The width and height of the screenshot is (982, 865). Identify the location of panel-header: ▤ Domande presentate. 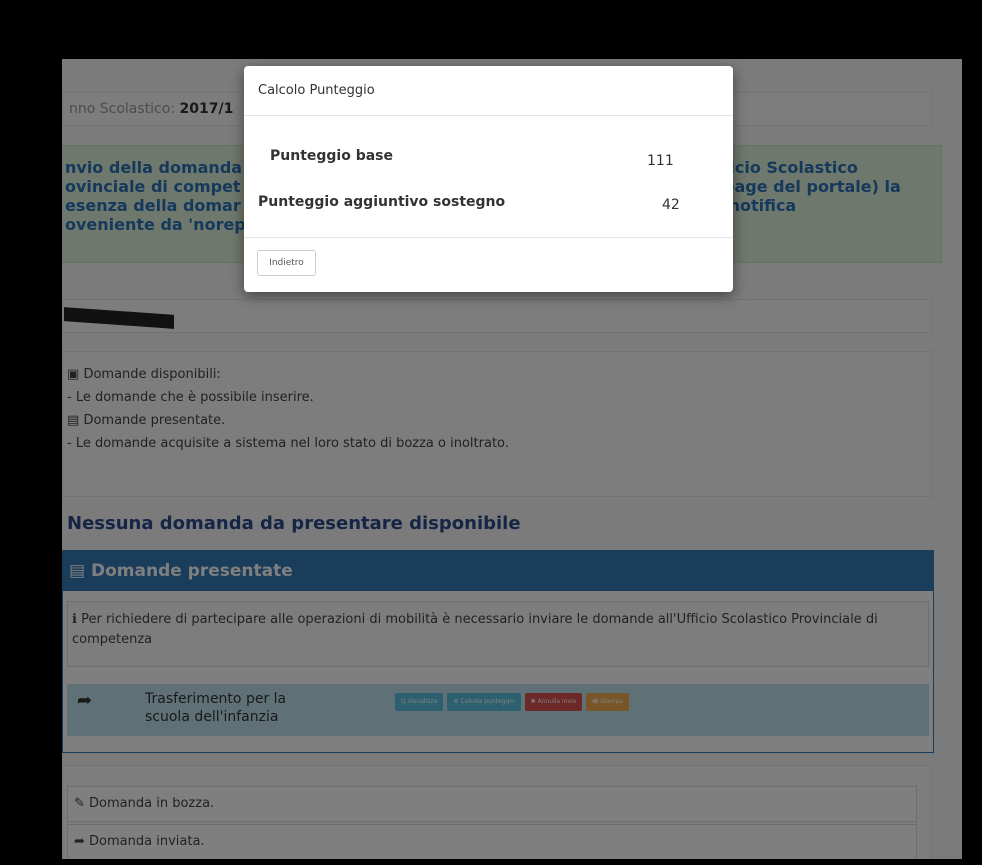
(498, 571).